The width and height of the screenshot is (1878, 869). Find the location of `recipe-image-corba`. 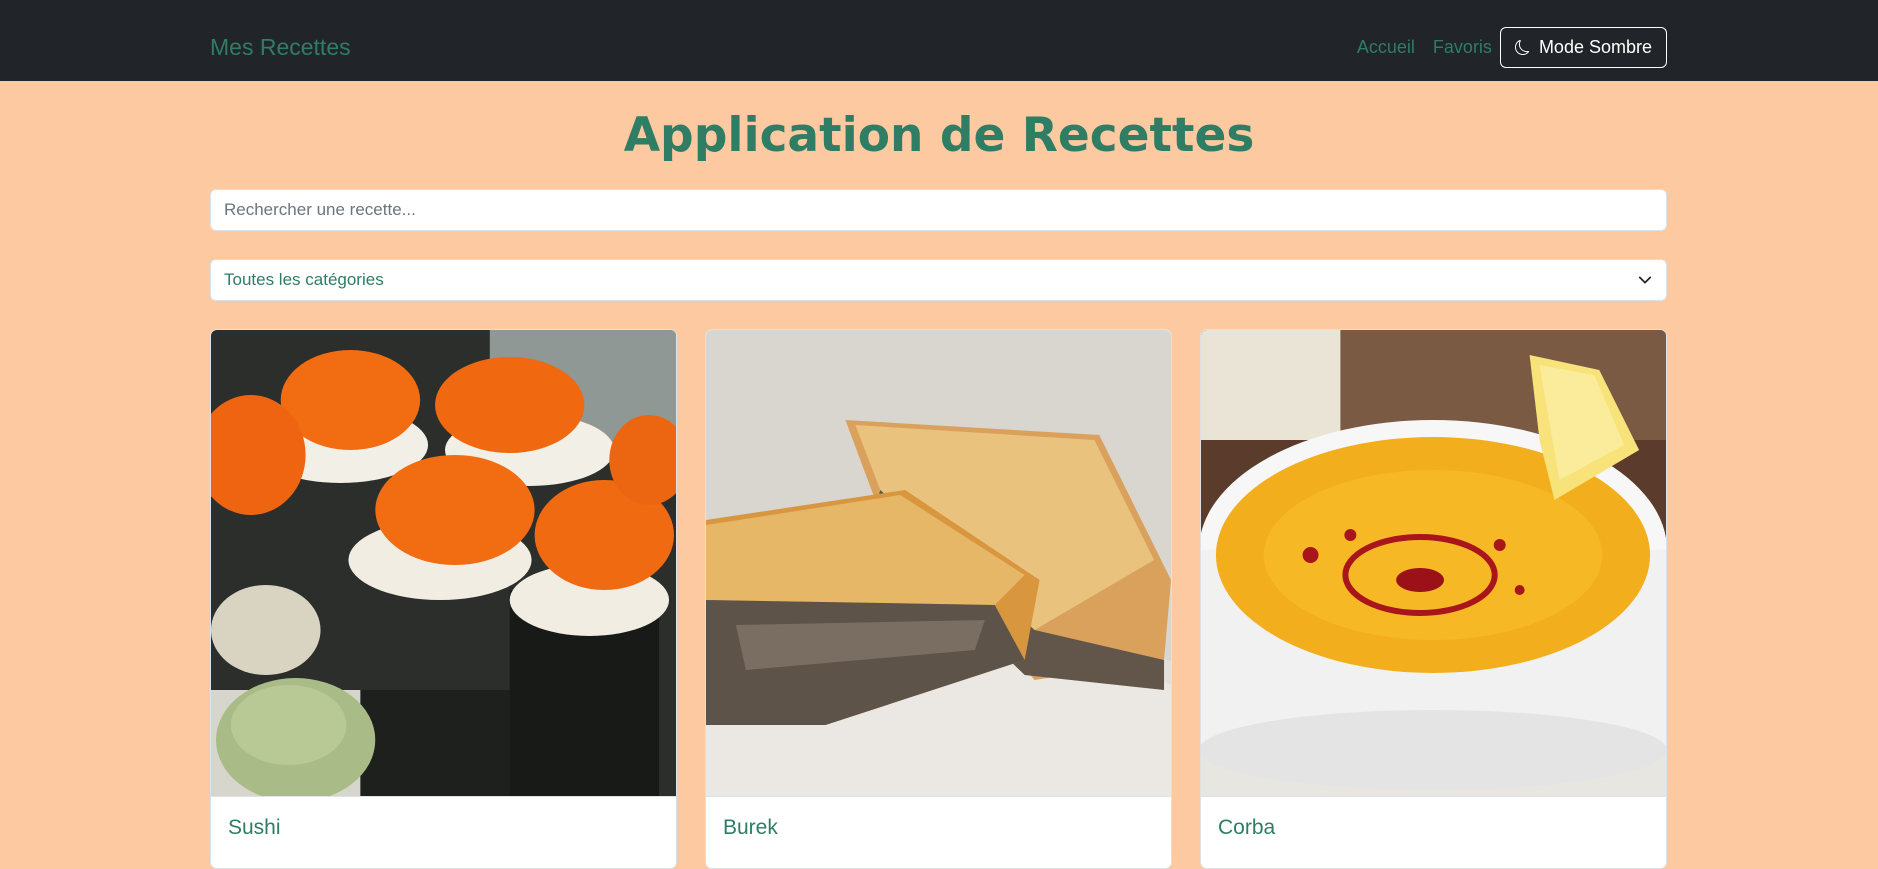

recipe-image-corba is located at coordinates (1433, 563).